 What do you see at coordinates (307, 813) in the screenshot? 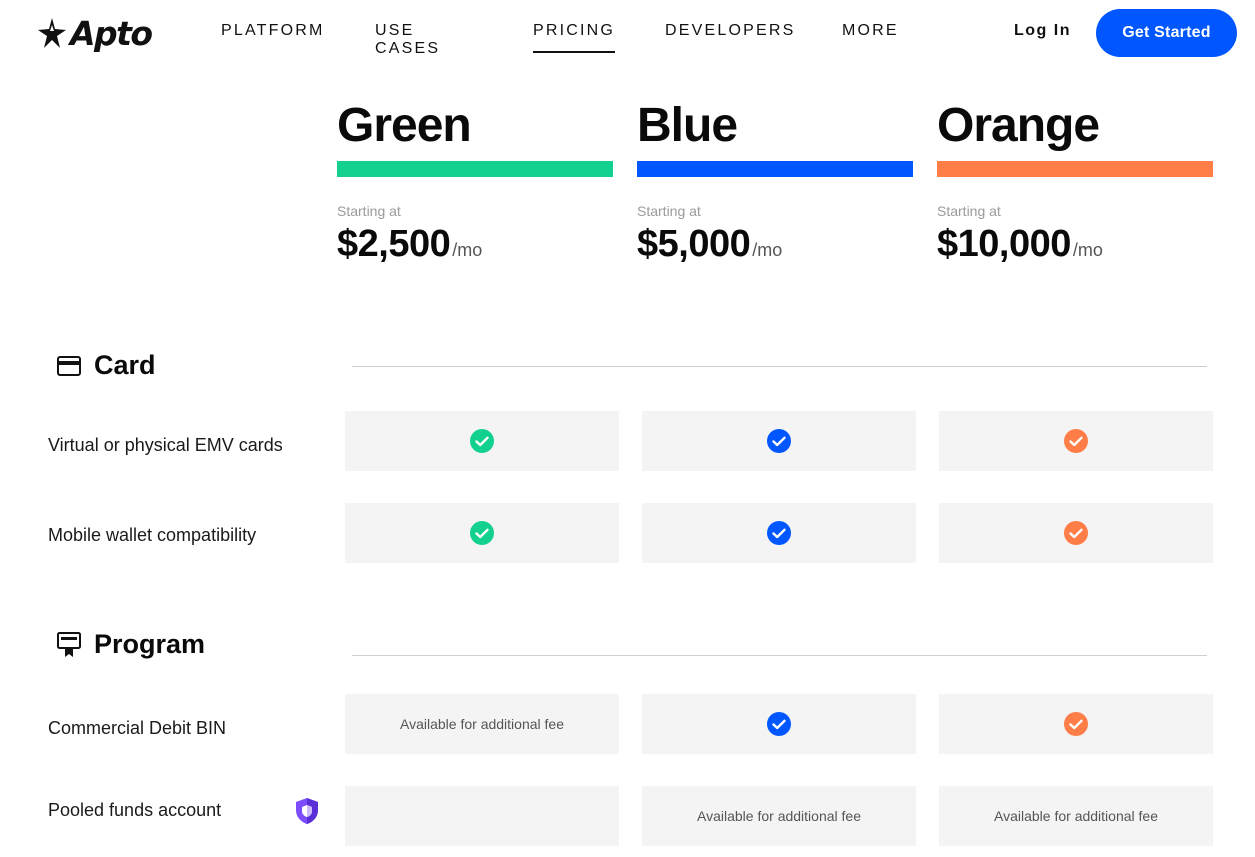
I see `shield-icon` at bounding box center [307, 813].